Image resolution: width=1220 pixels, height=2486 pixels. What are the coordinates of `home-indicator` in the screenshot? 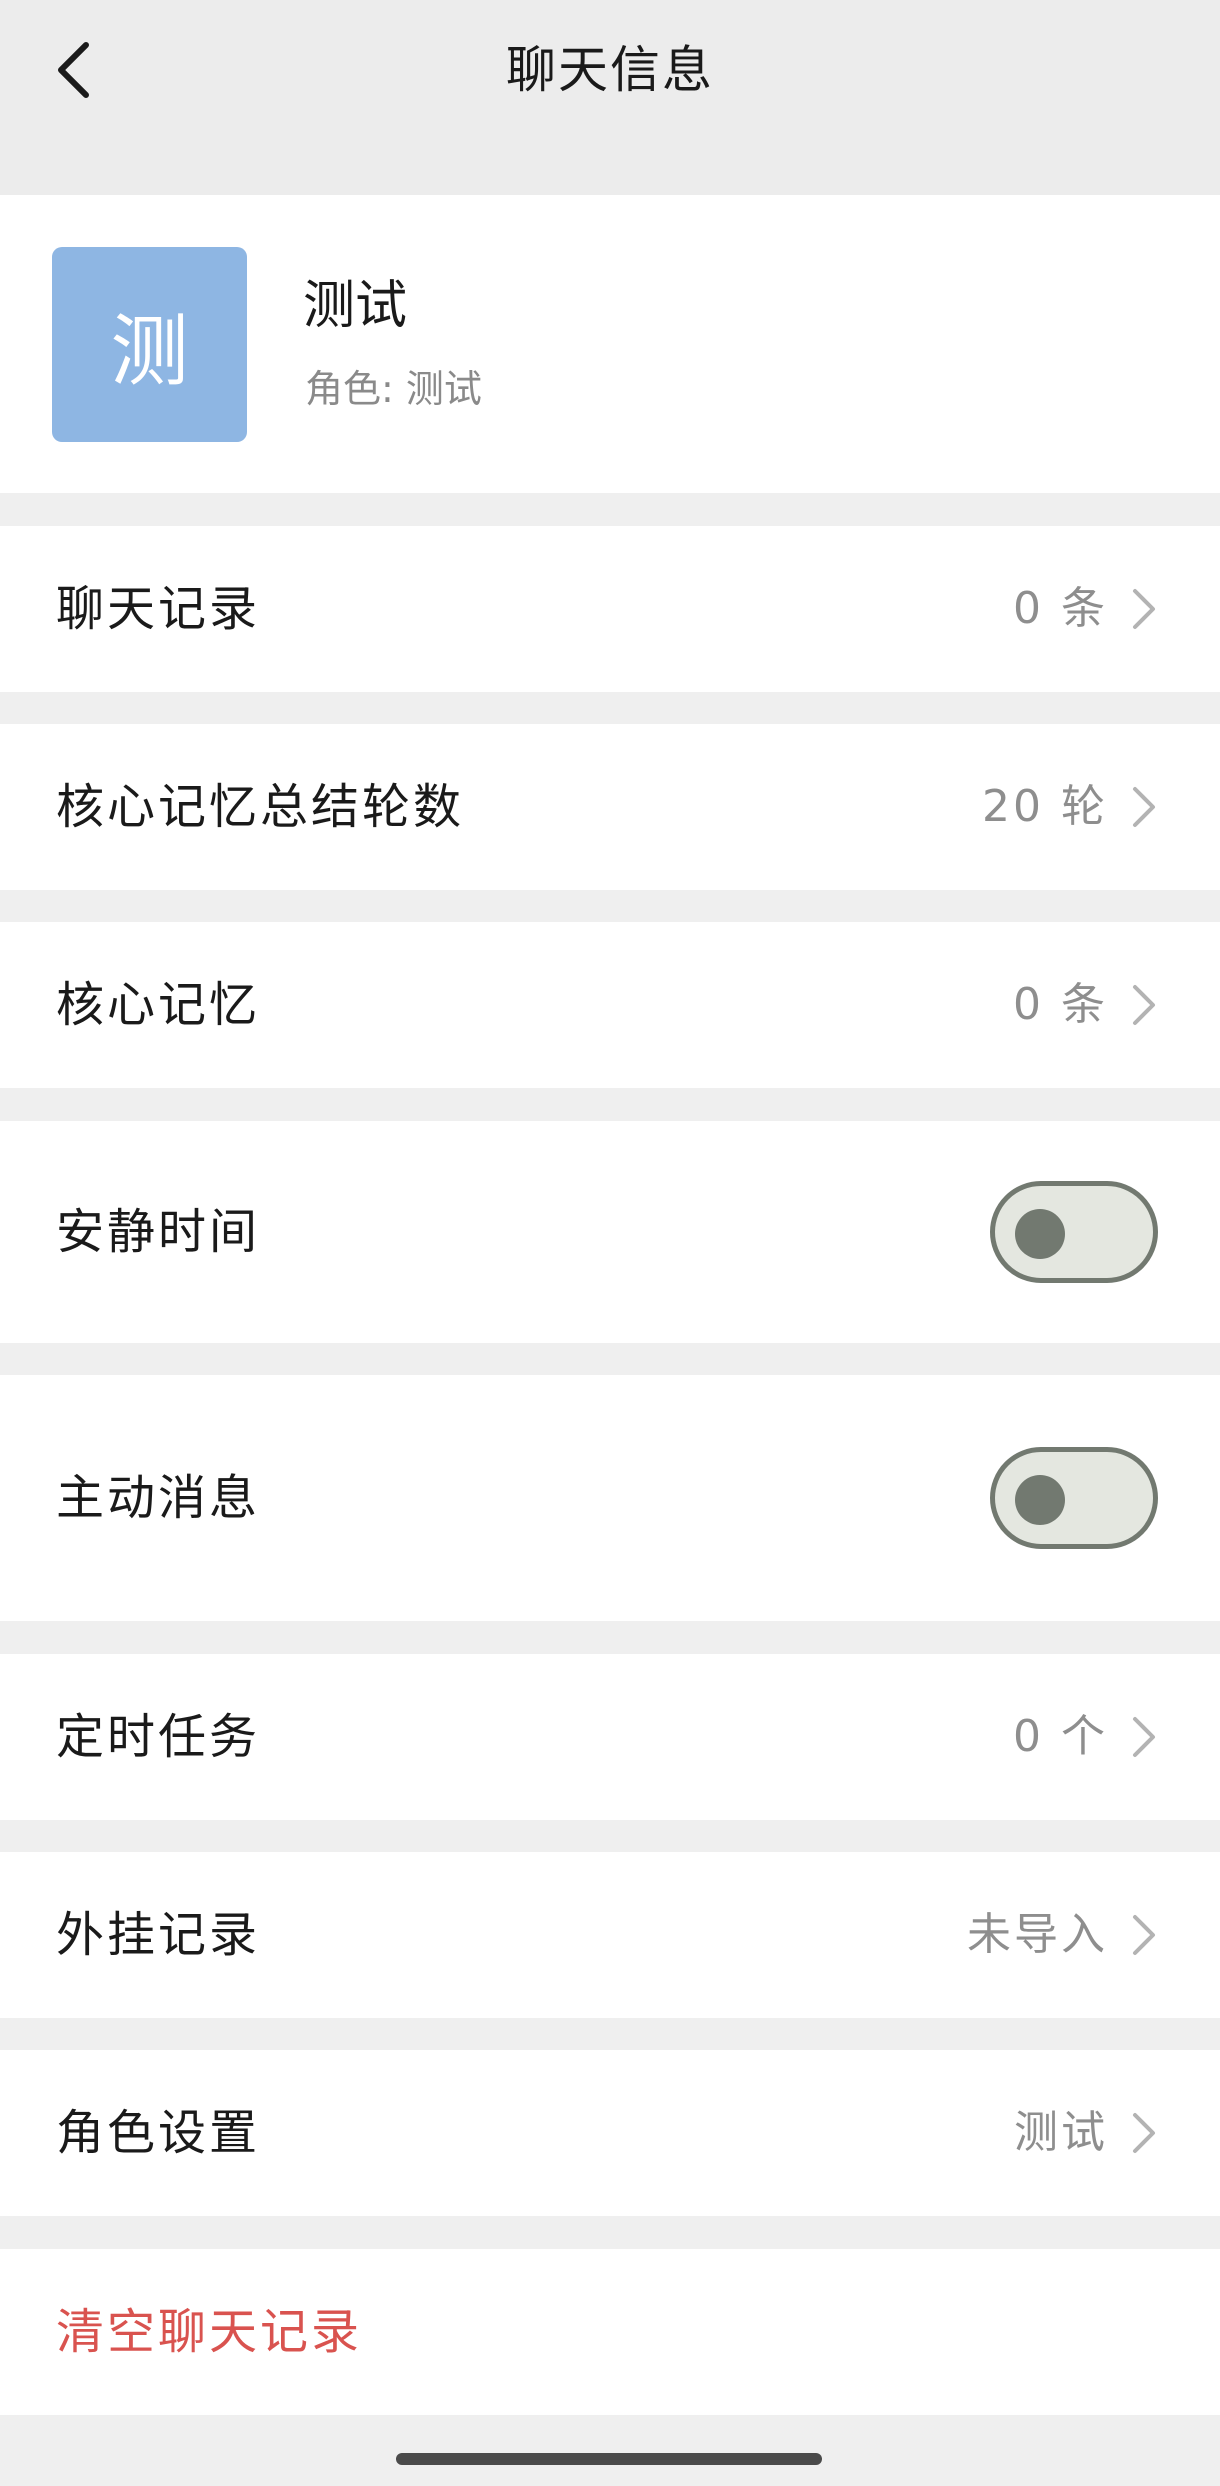 It's located at (609, 2459).